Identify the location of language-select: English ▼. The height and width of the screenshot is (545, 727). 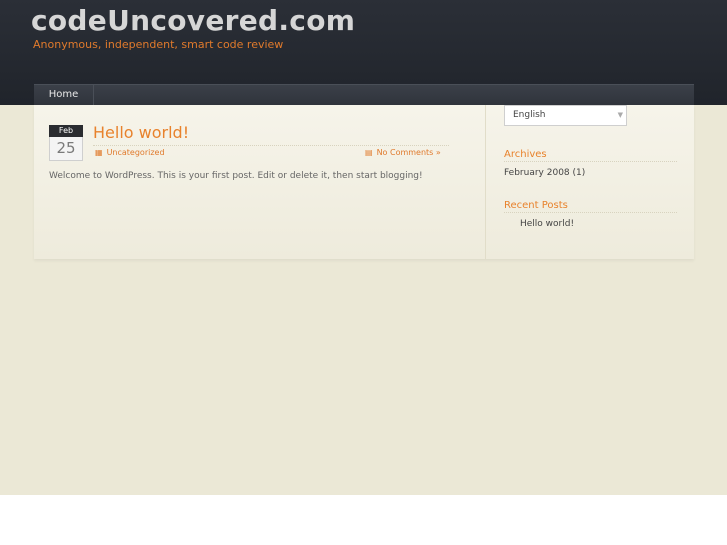
(565, 115).